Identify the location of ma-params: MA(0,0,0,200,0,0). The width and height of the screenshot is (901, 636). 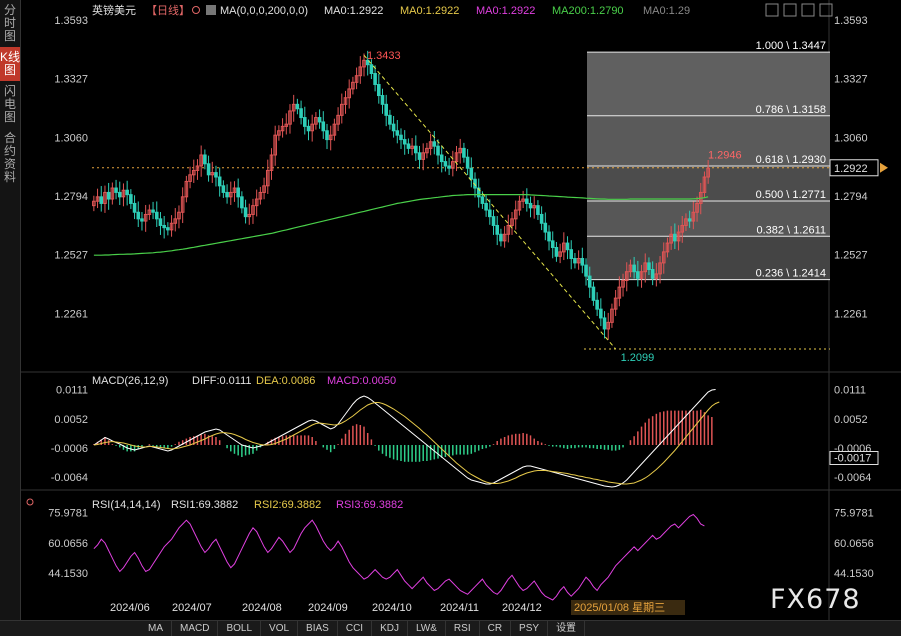
(264, 11).